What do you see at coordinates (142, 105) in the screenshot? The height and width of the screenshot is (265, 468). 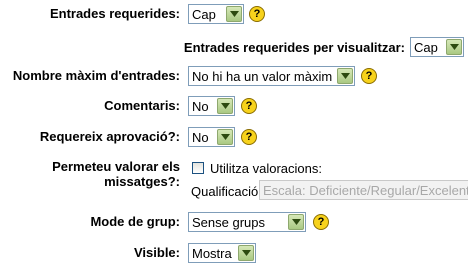 I see `comments-label: Comentaris:` at bounding box center [142, 105].